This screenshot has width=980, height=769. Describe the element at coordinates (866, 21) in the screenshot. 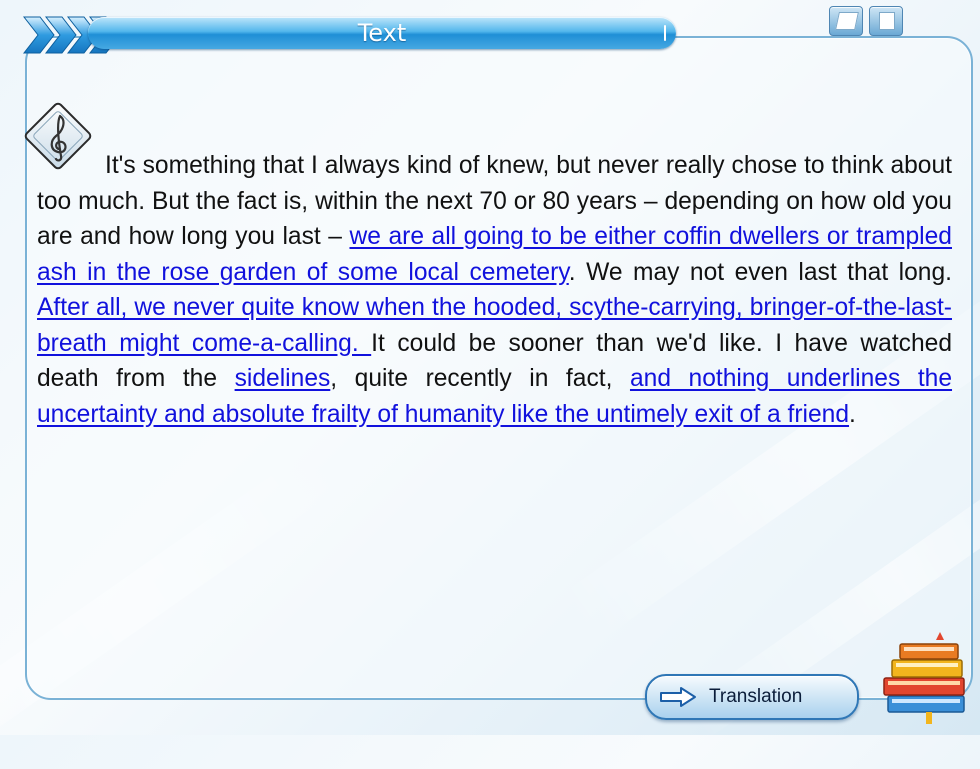

I see `header-toolbar` at that location.